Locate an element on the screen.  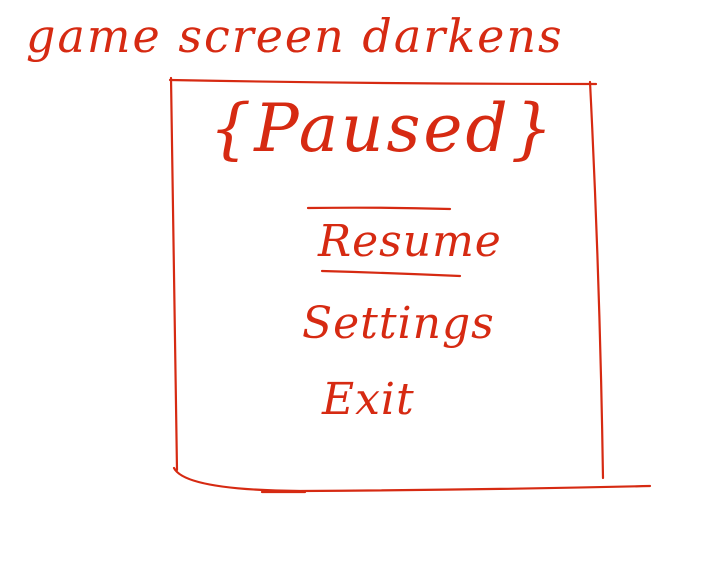
selection-line-bottom is located at coordinates (391, 273).